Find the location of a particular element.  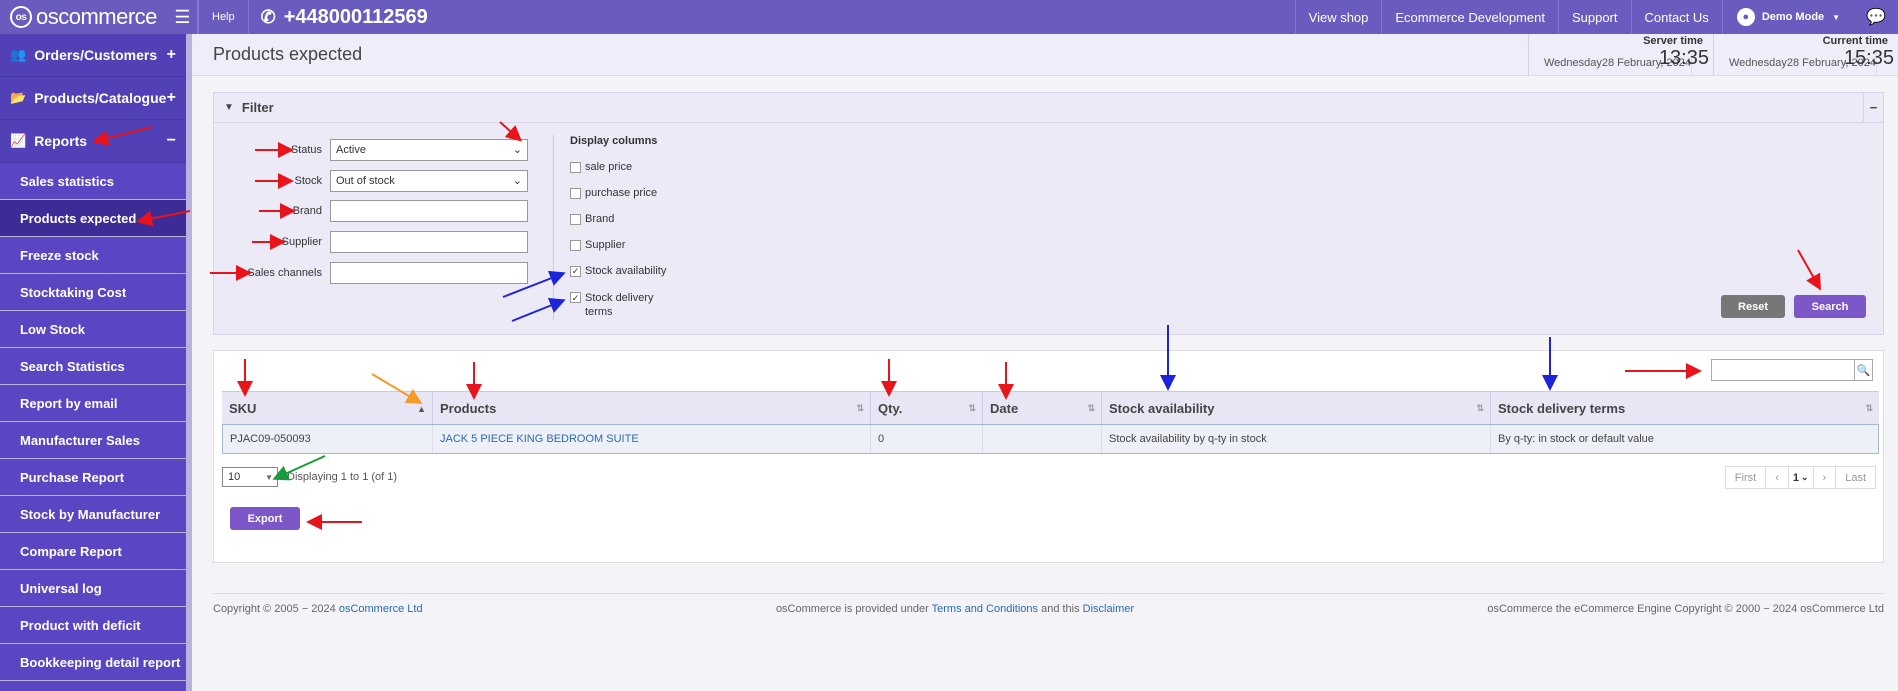

logo-text: oscommerce is located at coordinates (96, 16).